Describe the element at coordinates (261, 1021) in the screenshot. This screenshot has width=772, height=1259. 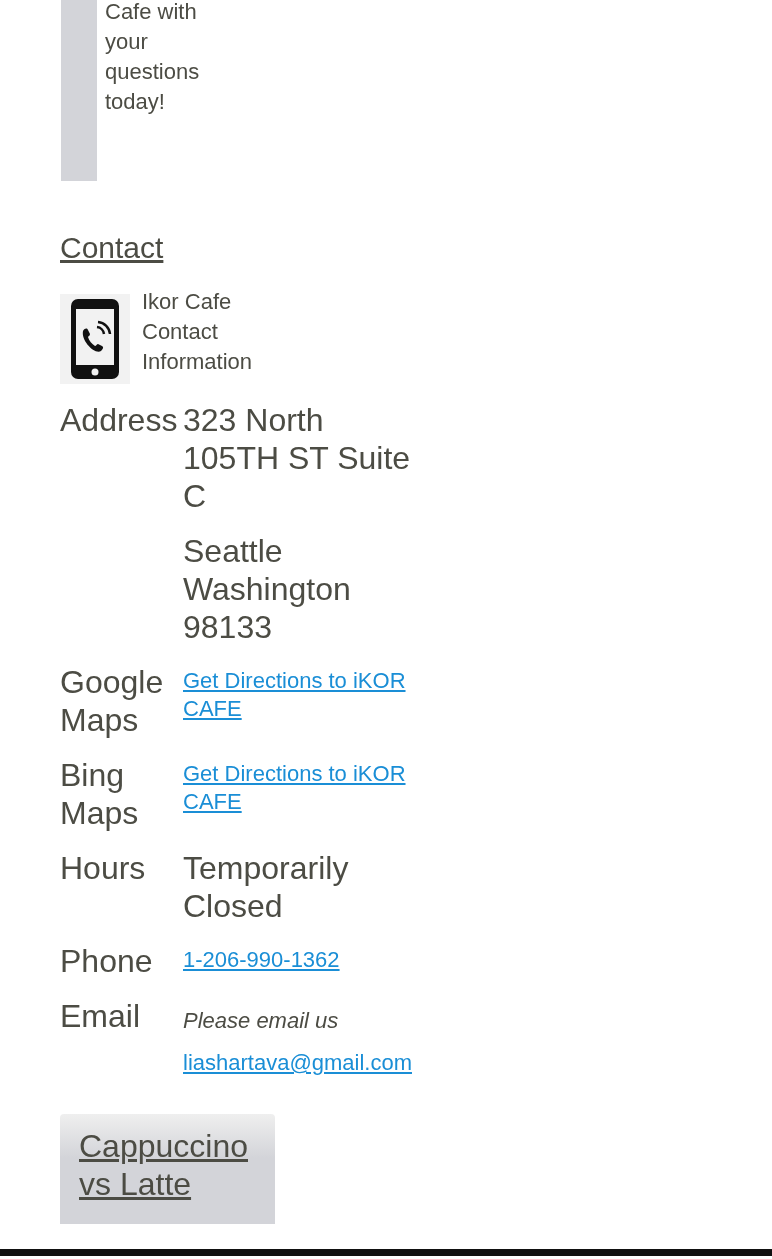
I see `email-note: Please email us` at that location.